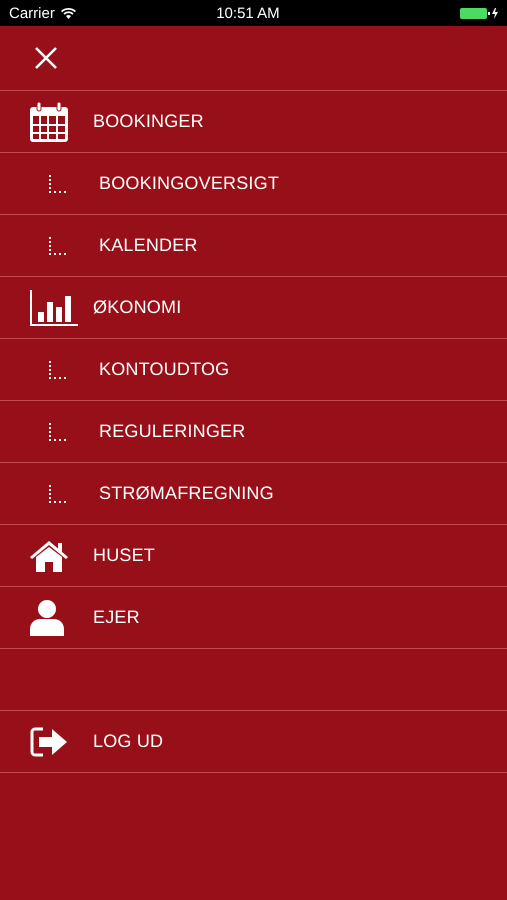  What do you see at coordinates (172, 431) in the screenshot?
I see `menu-label: REGULERINGER` at bounding box center [172, 431].